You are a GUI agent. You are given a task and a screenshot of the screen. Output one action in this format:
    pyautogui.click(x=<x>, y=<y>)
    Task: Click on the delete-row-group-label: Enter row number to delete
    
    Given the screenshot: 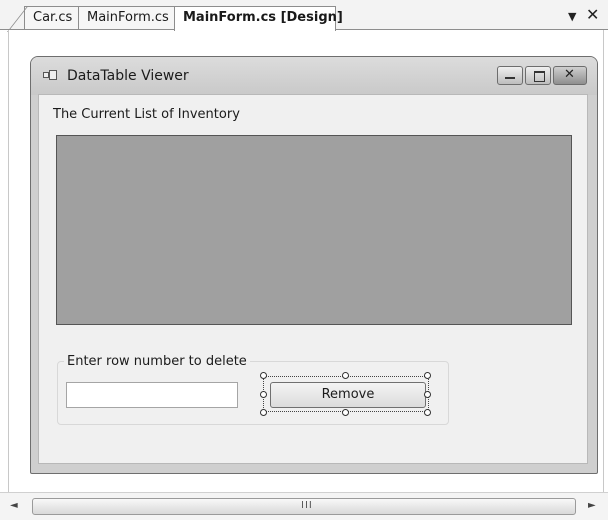 What is the action you would take?
    pyautogui.click(x=157, y=361)
    